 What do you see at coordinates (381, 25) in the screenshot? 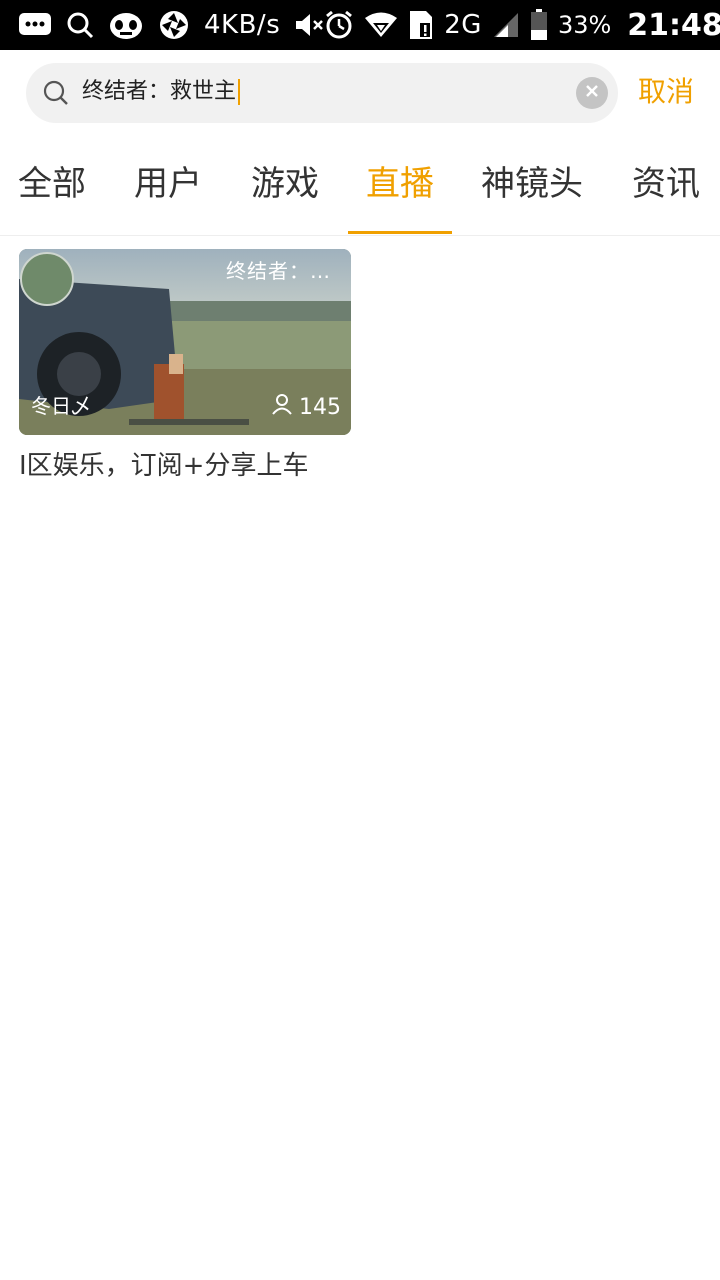
I see `wifi-icon` at bounding box center [381, 25].